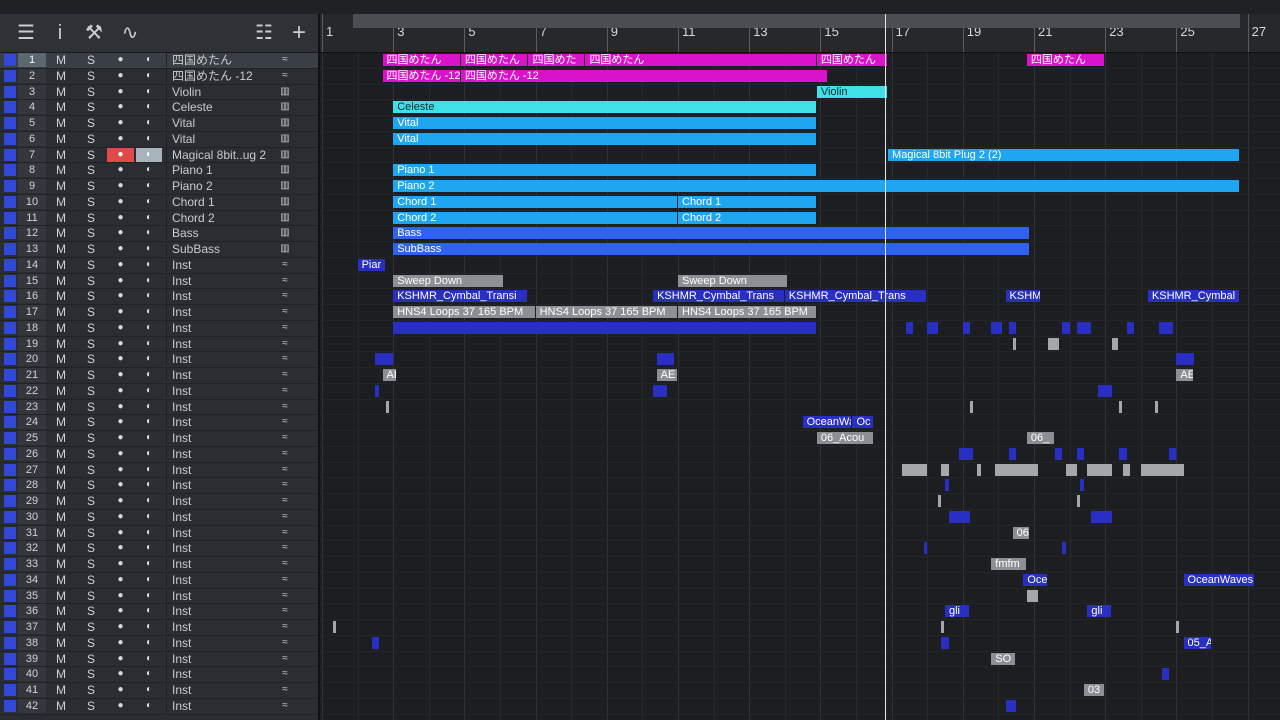  I want to click on arrangement-clip, so click(604, 327).